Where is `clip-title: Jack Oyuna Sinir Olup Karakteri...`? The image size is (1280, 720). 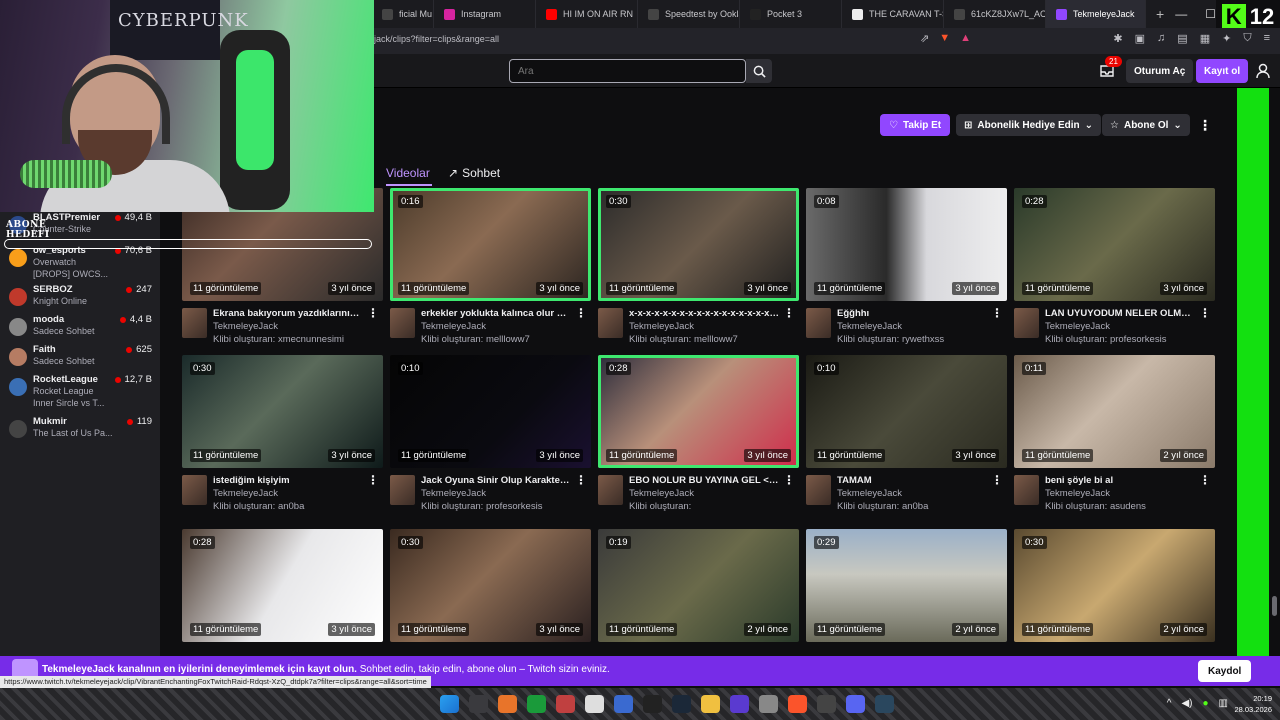
clip-title: Jack Oyuna Sinir Olup Karakteri... is located at coordinates (496, 480).